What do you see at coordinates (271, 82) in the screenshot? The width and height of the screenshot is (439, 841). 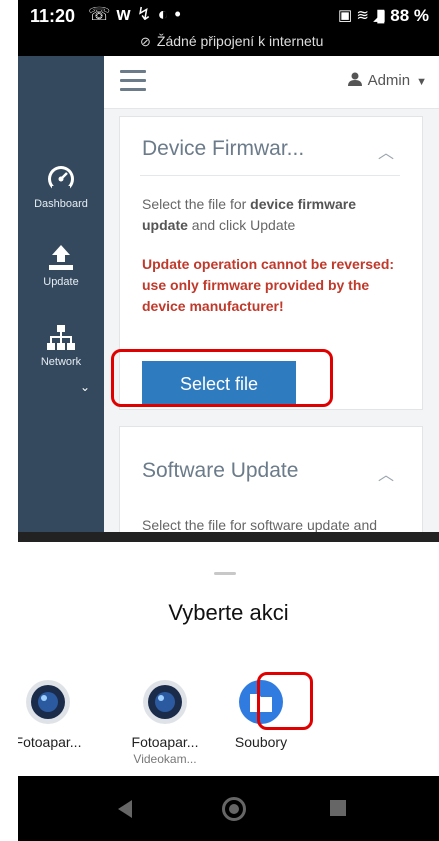 I see `top-bar: Admin ▼` at bounding box center [271, 82].